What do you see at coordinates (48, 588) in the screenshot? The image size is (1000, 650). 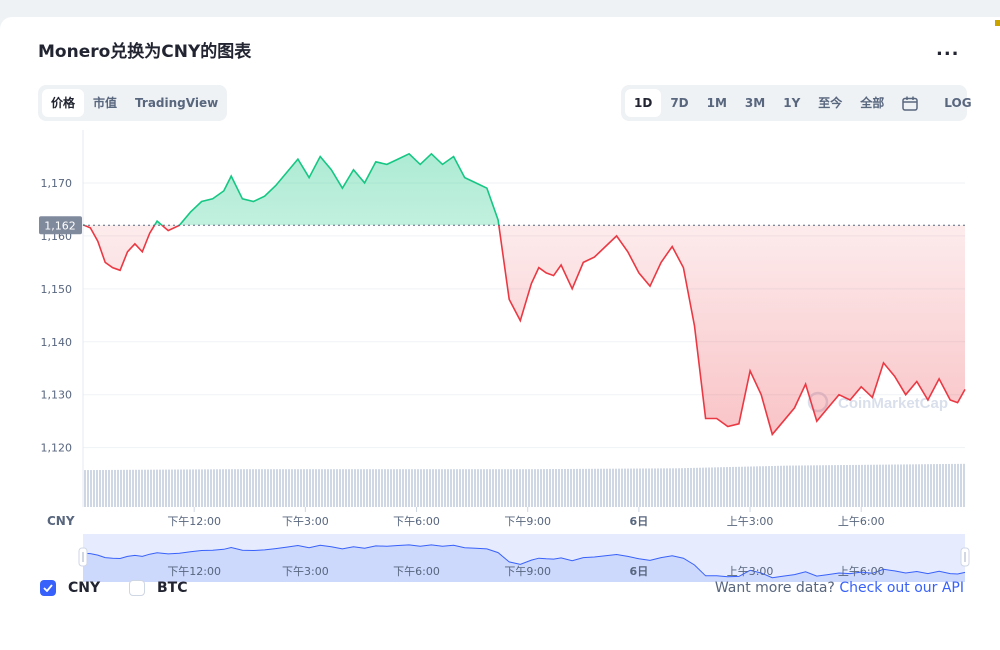 I see `checkbox-checked-icon` at bounding box center [48, 588].